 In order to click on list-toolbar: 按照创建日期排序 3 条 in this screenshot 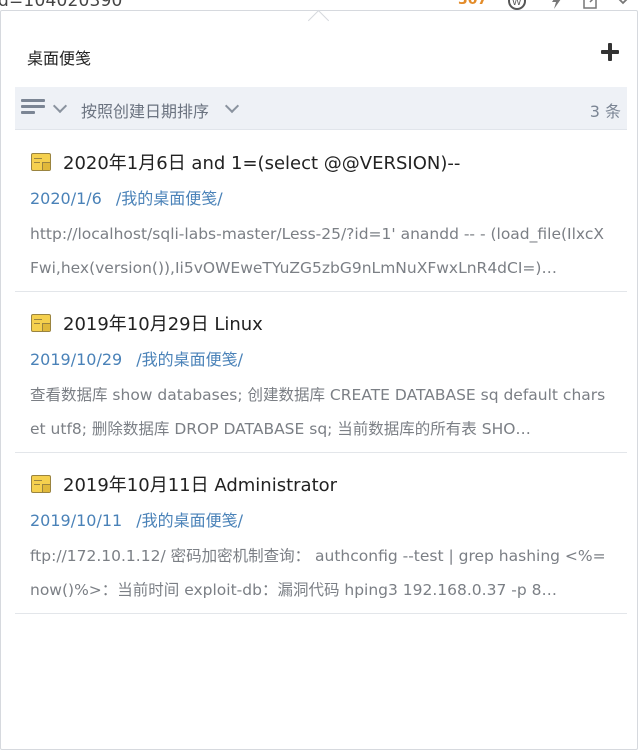, I will do `click(321, 108)`.